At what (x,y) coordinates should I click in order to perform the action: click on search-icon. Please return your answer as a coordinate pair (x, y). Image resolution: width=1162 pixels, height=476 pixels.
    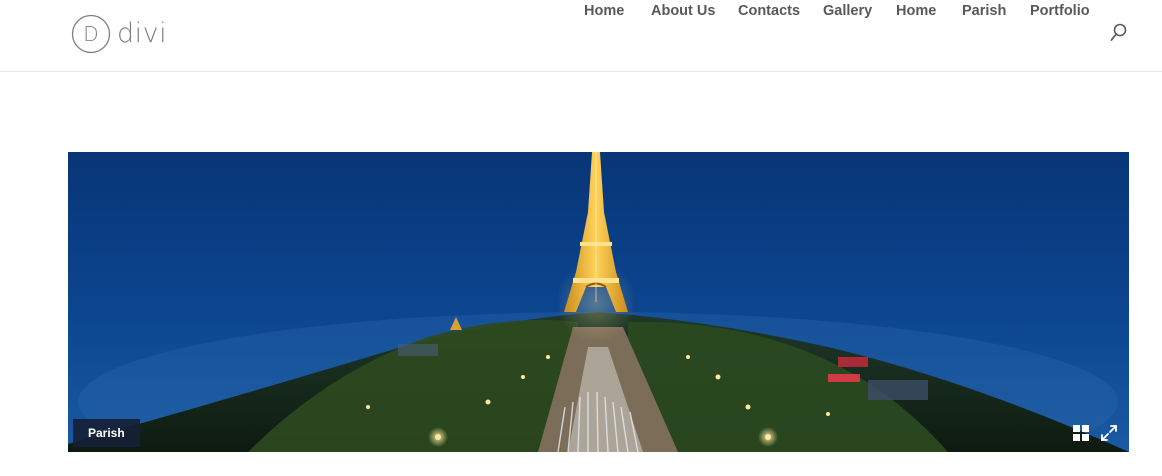
    Looking at the image, I should click on (1119, 33).